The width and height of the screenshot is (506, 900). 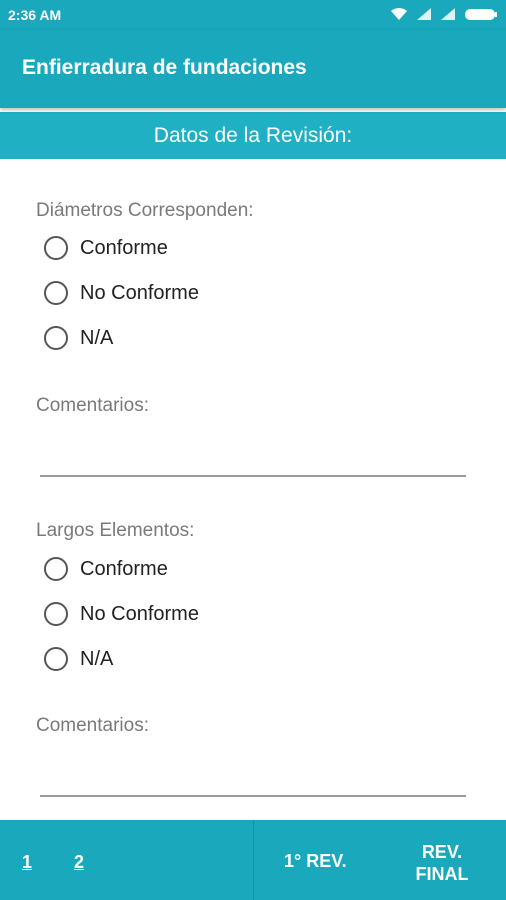 I want to click on status-bar: 2:36 AM, so click(x=253, y=15).